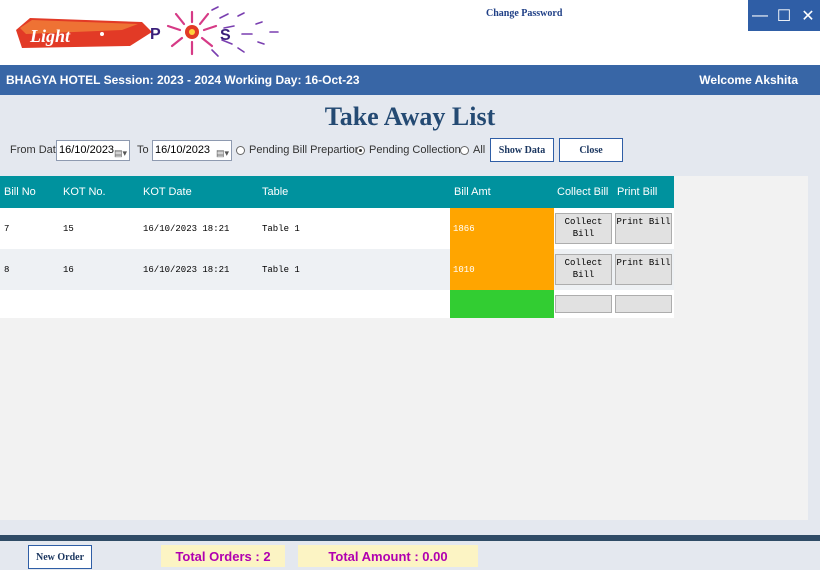  What do you see at coordinates (53, 80) in the screenshot?
I see `hotel-name: BHAGYA HOTEL` at bounding box center [53, 80].